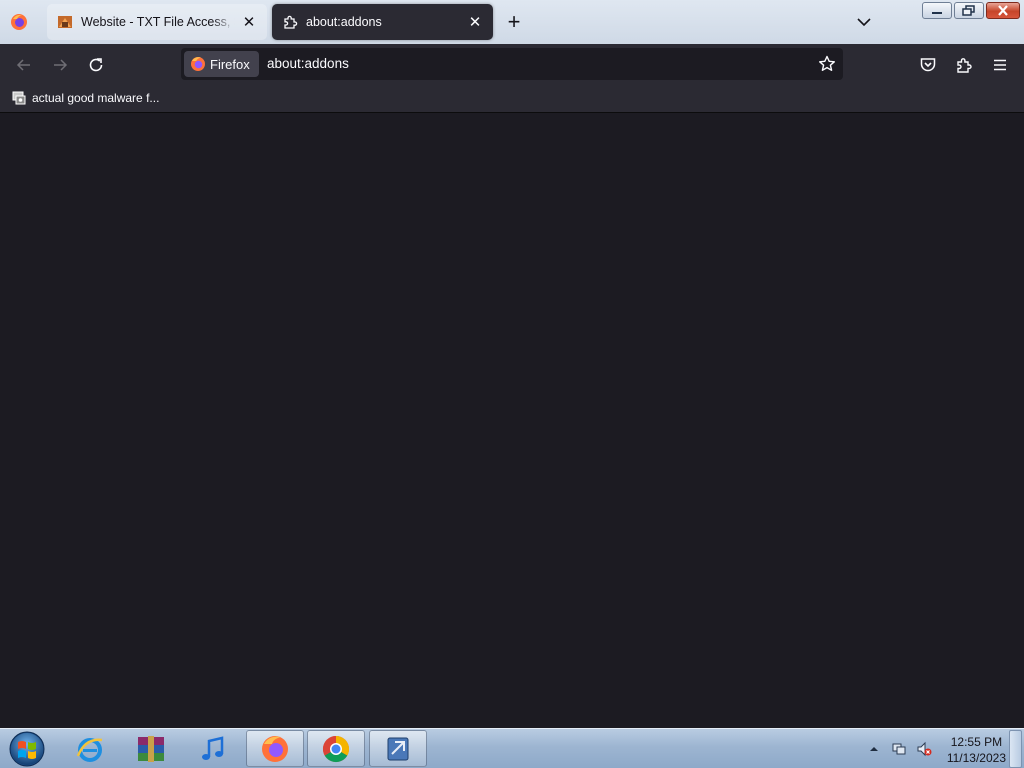 The width and height of the screenshot is (1024, 768). I want to click on list-all-tabs-icon, so click(864, 22).